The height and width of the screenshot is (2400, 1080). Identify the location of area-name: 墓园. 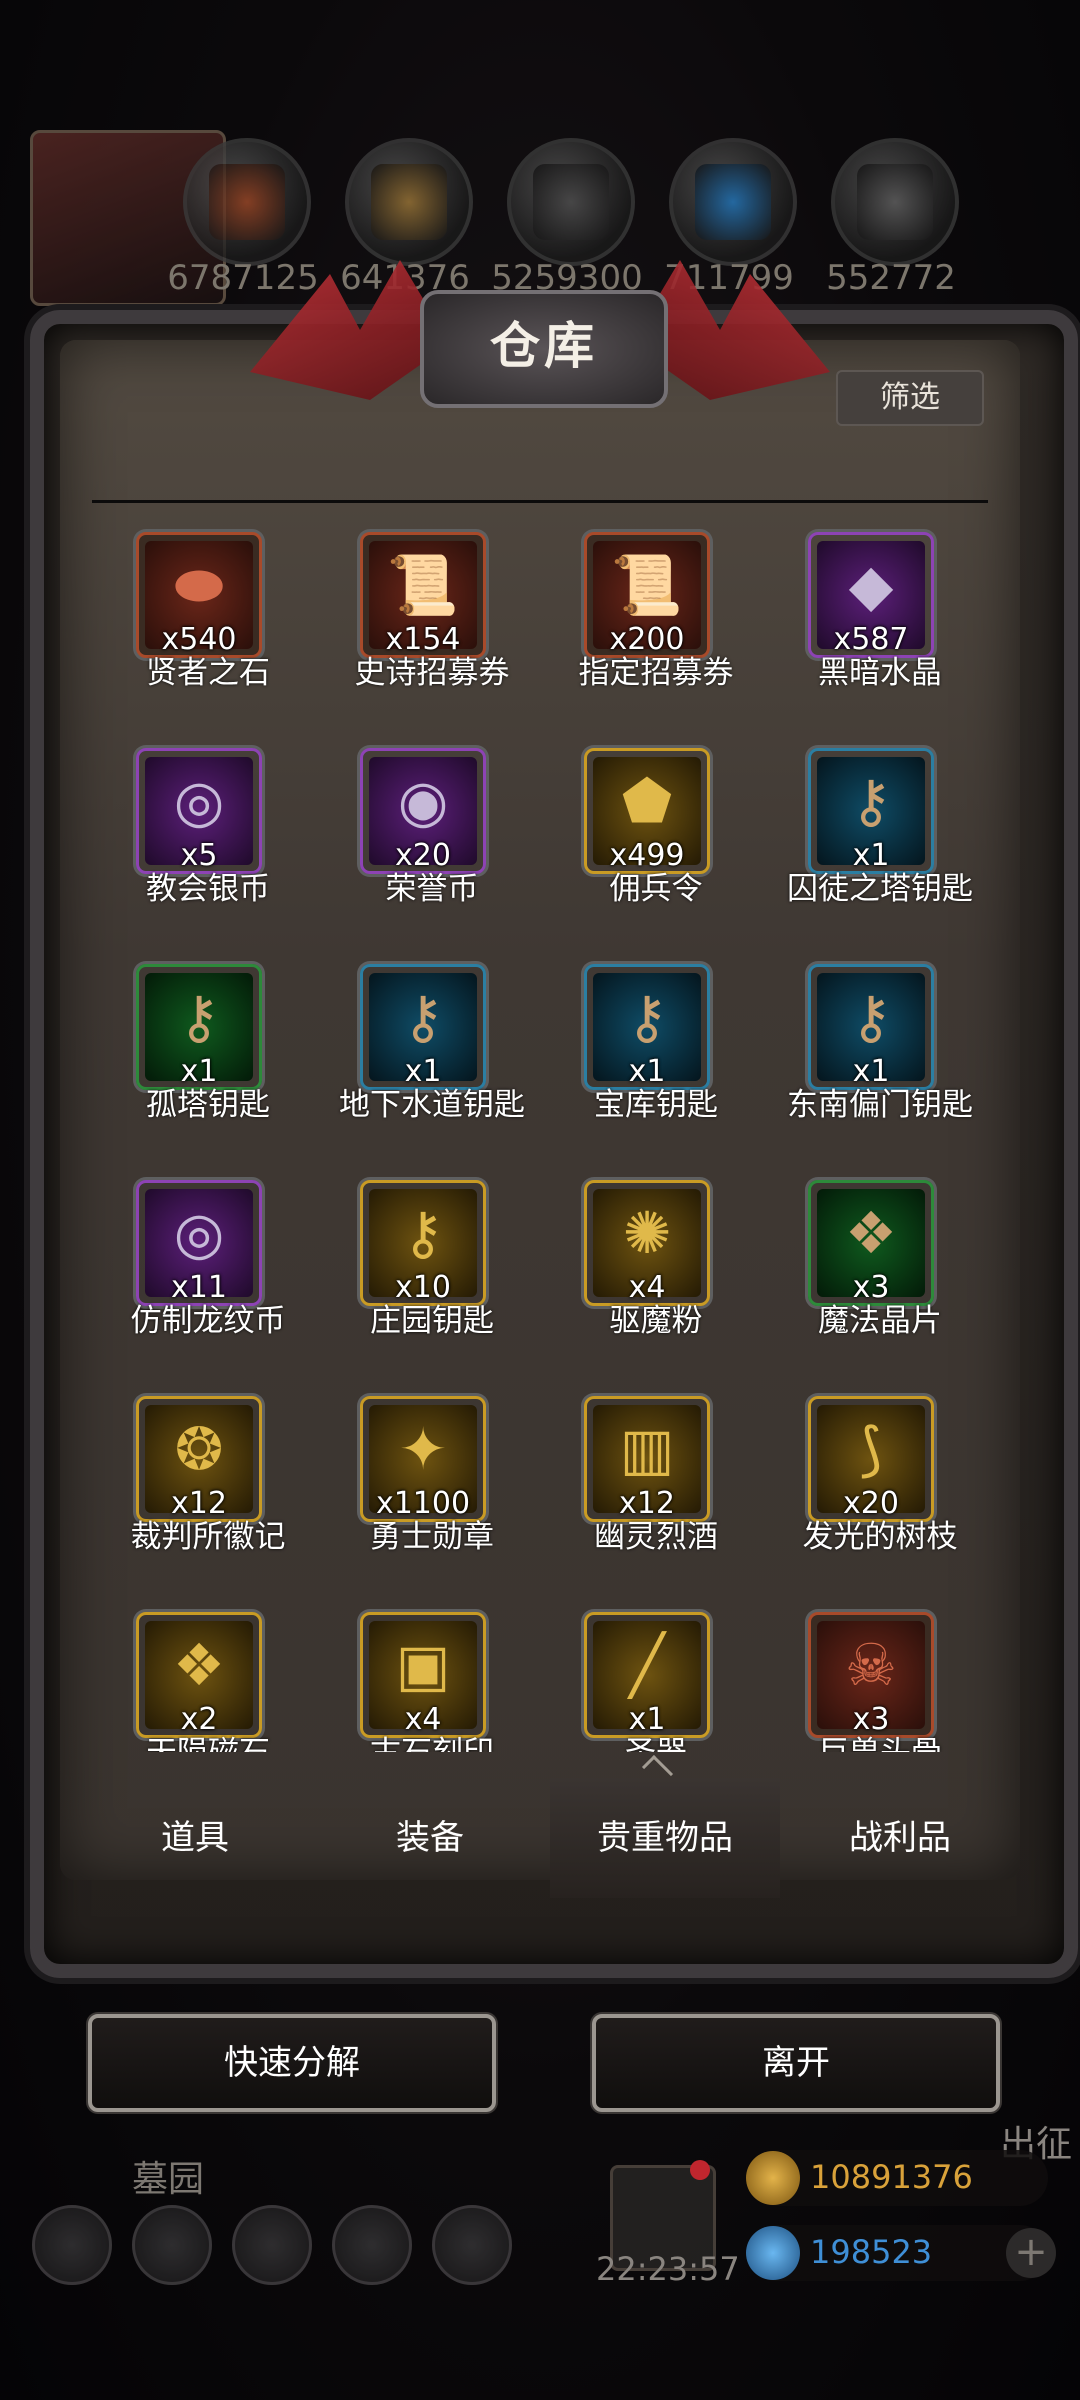
(168, 2179).